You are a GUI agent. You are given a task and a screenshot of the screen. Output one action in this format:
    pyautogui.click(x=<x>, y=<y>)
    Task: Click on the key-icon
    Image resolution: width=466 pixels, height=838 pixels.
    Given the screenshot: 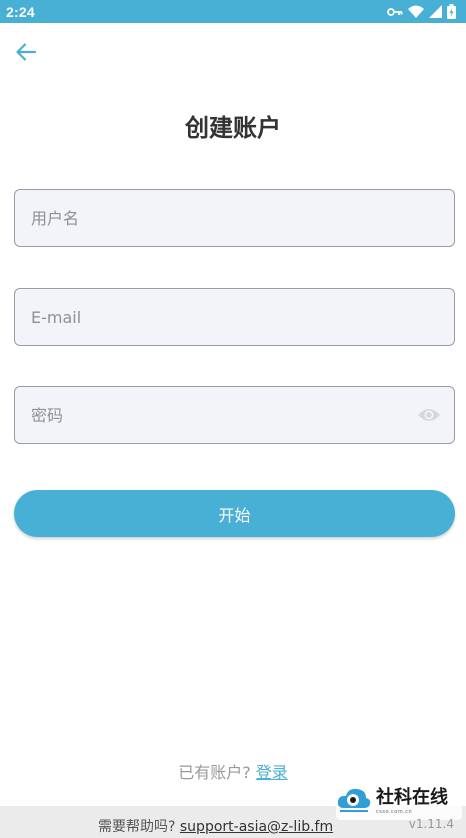 What is the action you would take?
    pyautogui.click(x=395, y=12)
    